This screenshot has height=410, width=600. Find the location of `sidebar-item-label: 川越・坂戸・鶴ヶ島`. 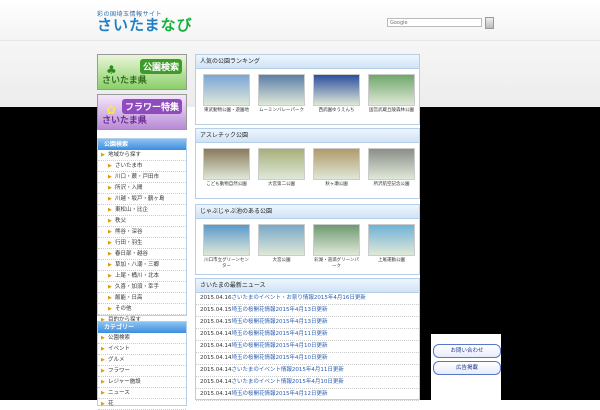

sidebar-item-label: 川越・坂戸・鶴ヶ島 is located at coordinates (140, 199).